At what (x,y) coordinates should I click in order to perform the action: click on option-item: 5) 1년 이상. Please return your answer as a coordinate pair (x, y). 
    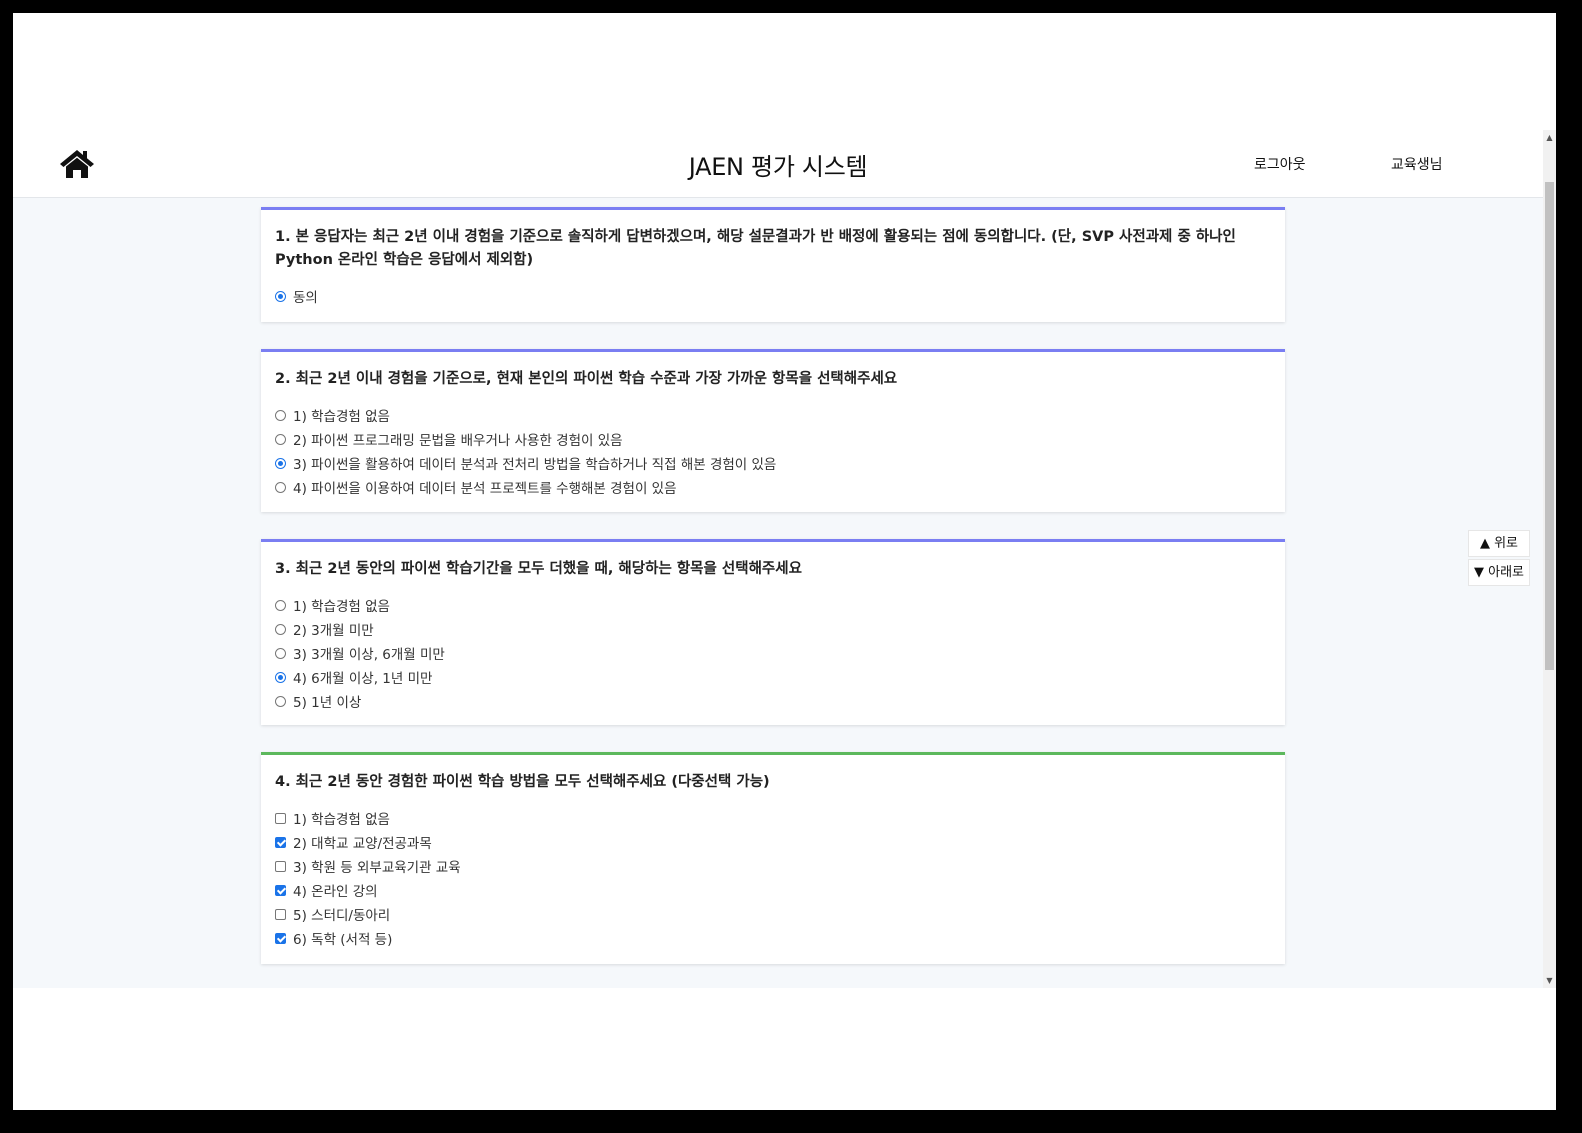
    Looking at the image, I should click on (773, 701).